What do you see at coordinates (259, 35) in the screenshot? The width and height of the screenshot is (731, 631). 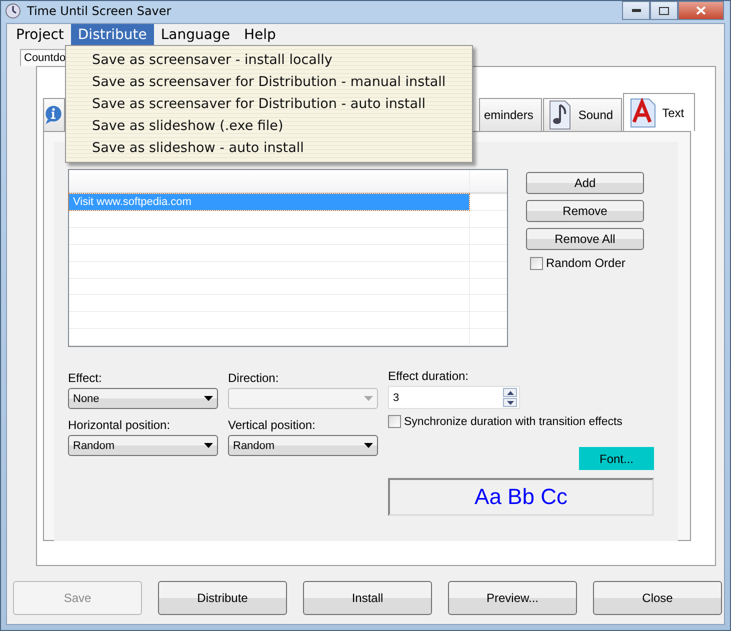 I see `menu-item: Help` at bounding box center [259, 35].